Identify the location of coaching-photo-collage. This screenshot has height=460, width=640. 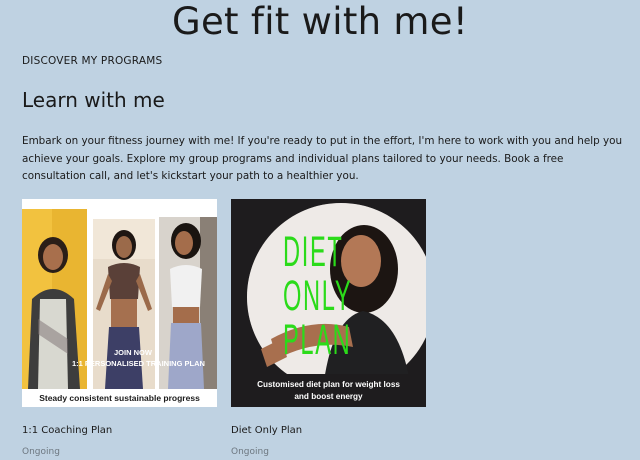
(119, 308).